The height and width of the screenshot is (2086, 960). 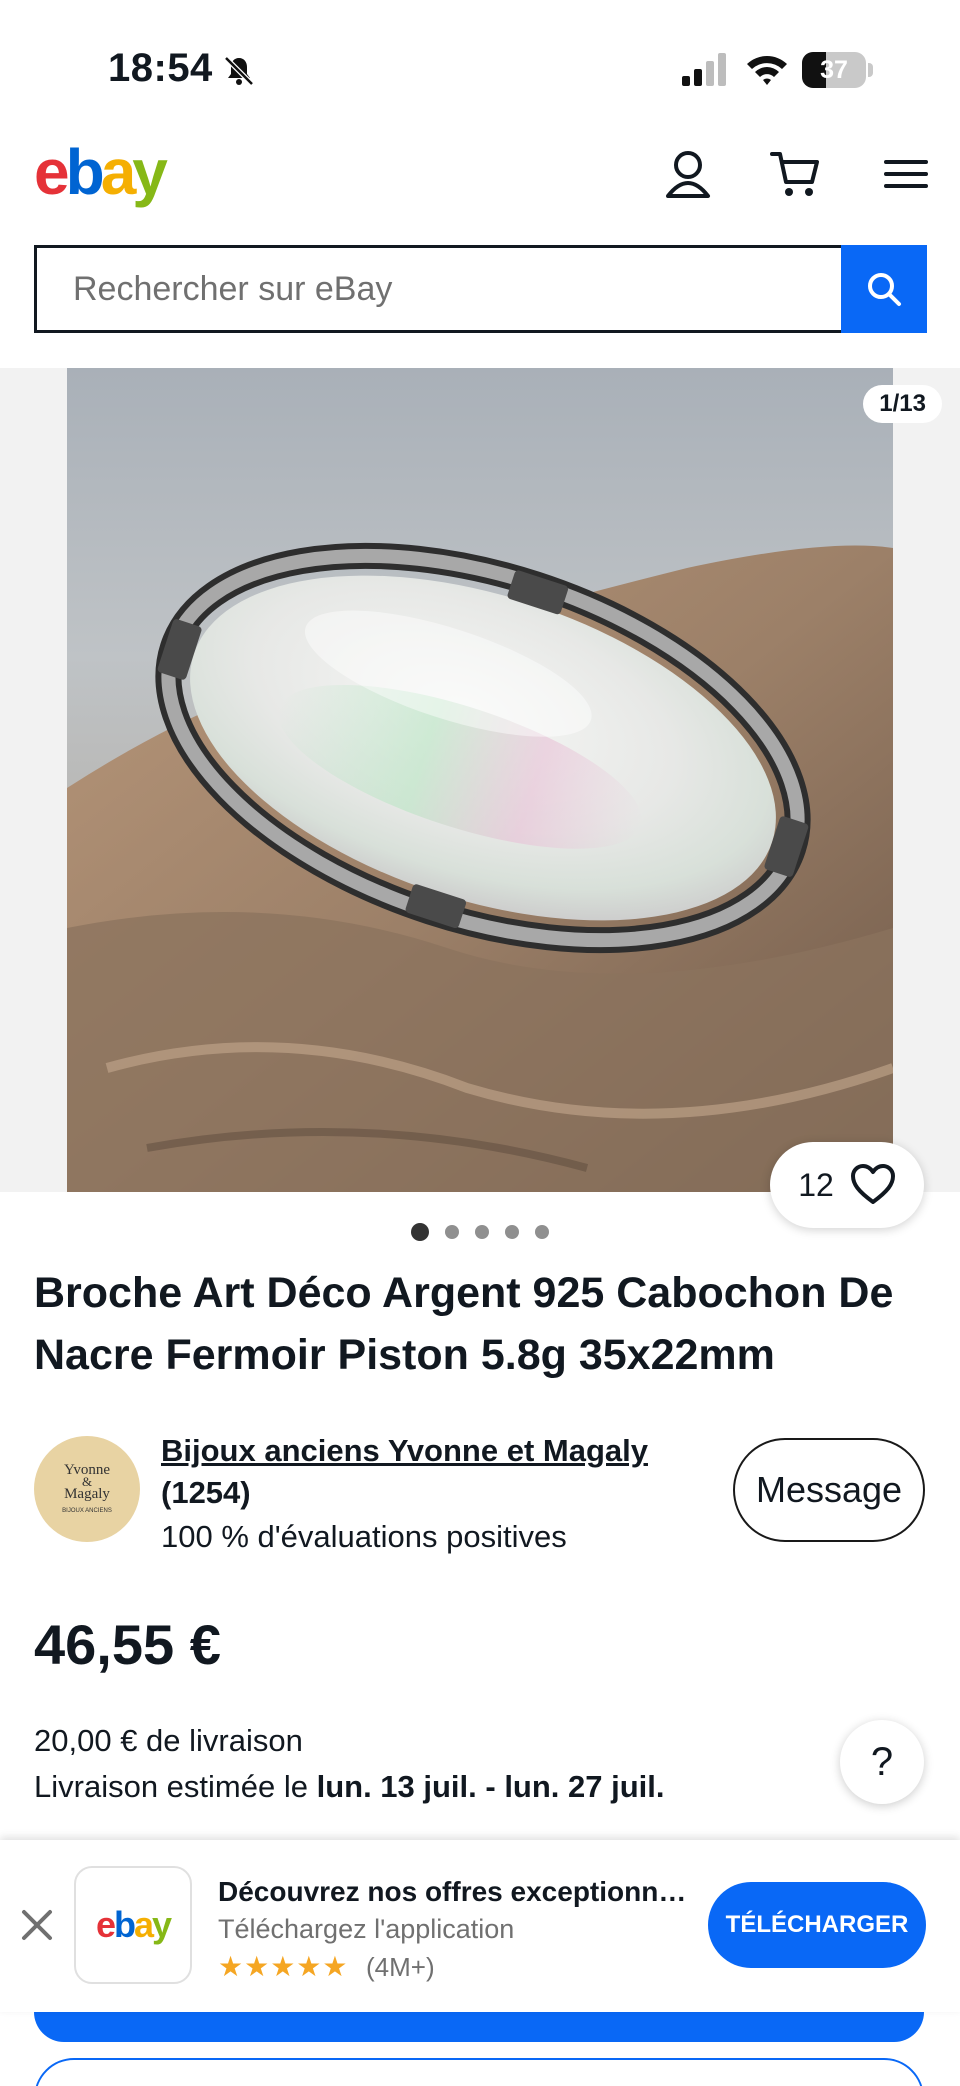 I want to click on battery-icon: 37, so click(x=837, y=70).